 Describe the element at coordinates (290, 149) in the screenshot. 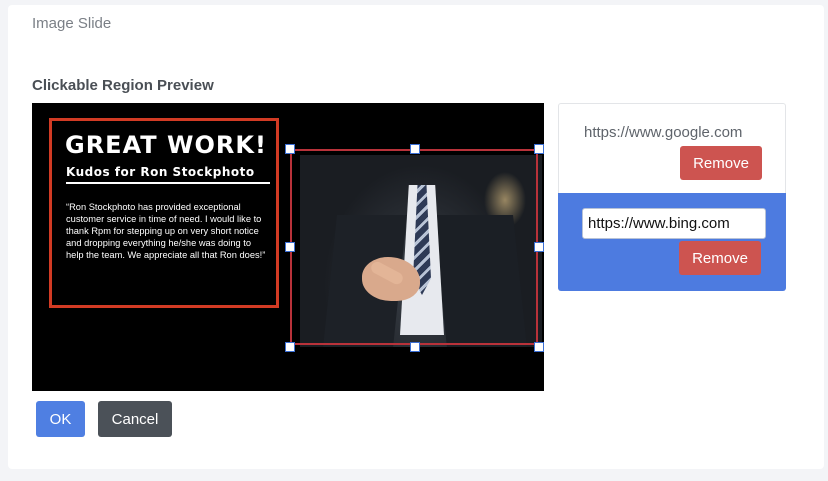

I see `resize-handle-top-left` at that location.